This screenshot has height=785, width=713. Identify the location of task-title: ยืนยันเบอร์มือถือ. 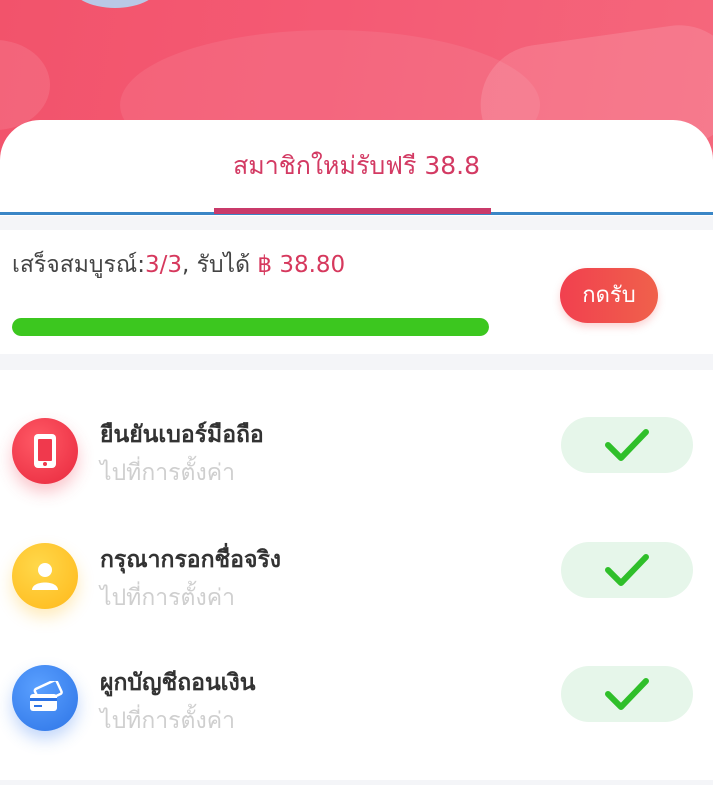
(182, 435).